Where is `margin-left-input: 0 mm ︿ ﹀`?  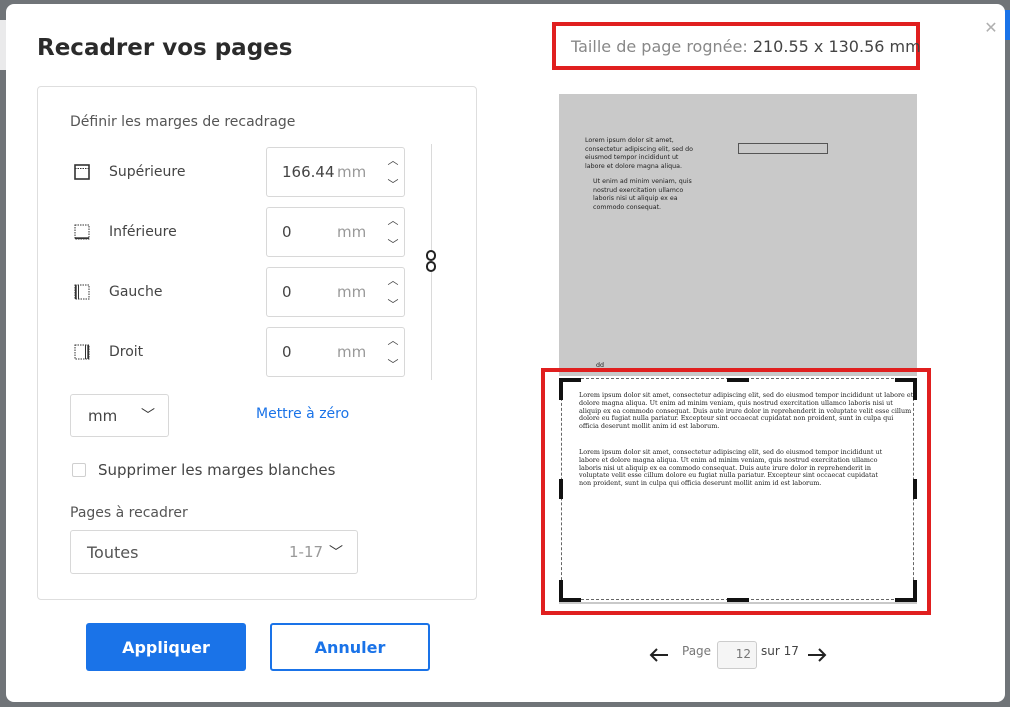 margin-left-input: 0 mm ︿ ﹀ is located at coordinates (335, 292).